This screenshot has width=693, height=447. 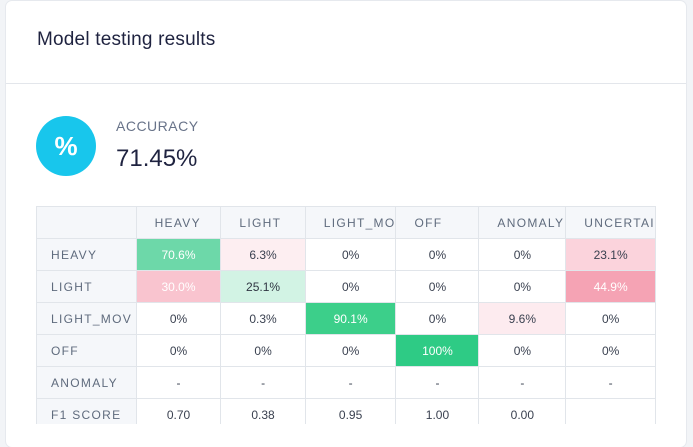 I want to click on matrix-cell: 9.6%, so click(x=522, y=318).